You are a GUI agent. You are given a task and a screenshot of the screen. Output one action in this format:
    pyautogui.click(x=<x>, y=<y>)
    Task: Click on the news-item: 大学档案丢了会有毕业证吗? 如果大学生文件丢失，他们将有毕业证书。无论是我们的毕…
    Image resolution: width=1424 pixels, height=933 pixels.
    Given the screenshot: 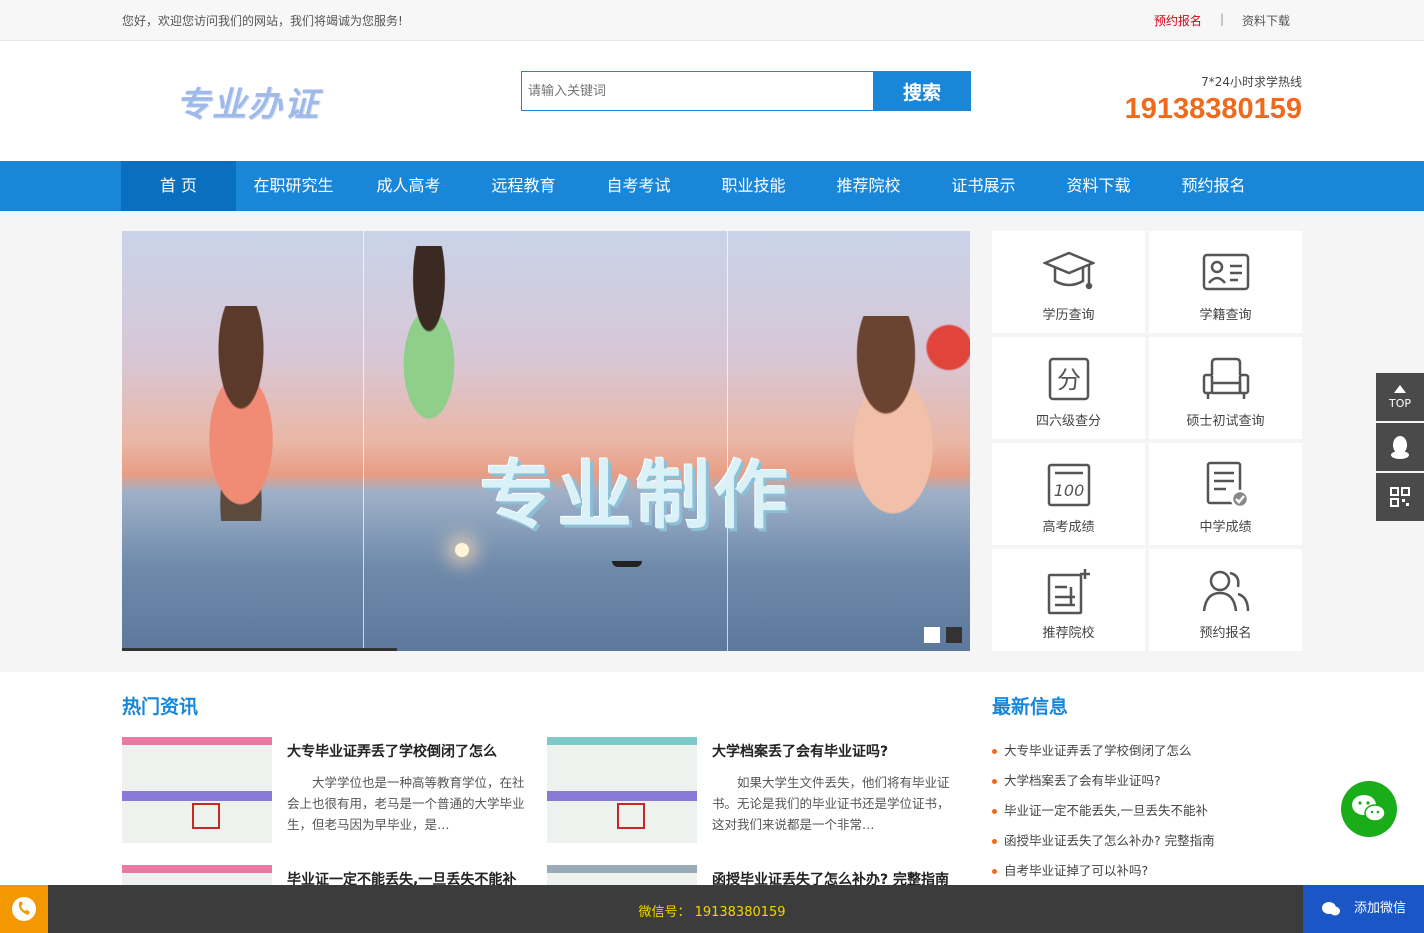 What is the action you would take?
    pyautogui.click(x=752, y=792)
    